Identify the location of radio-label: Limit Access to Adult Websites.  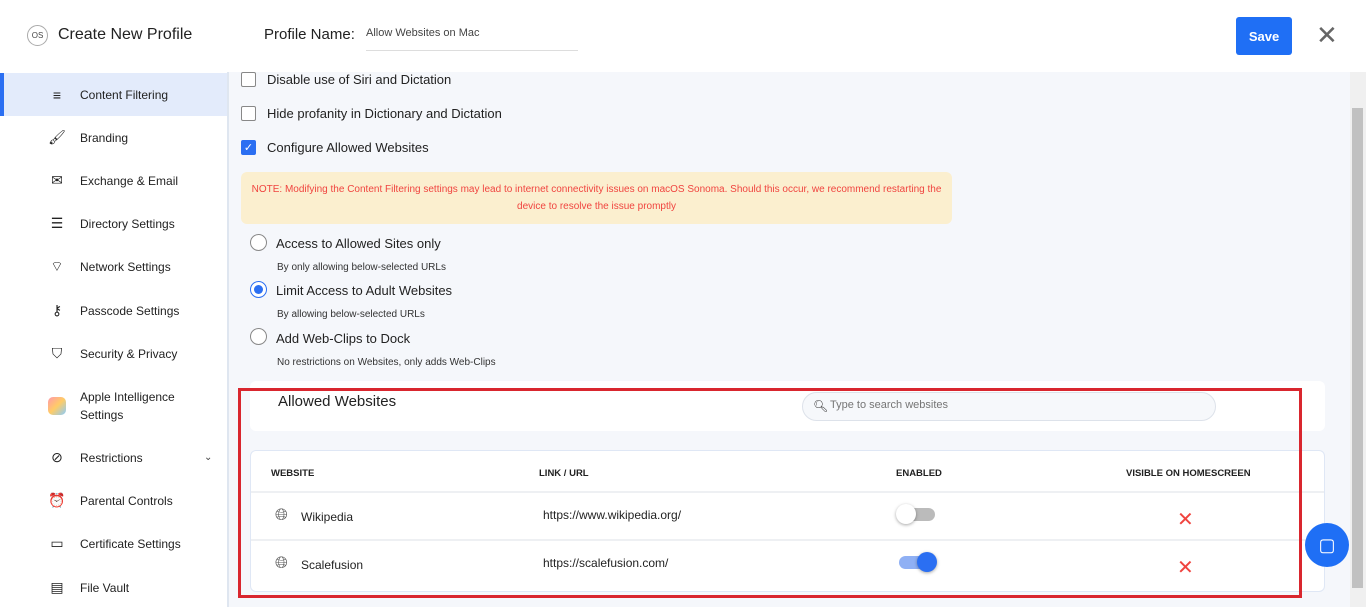
(364, 290).